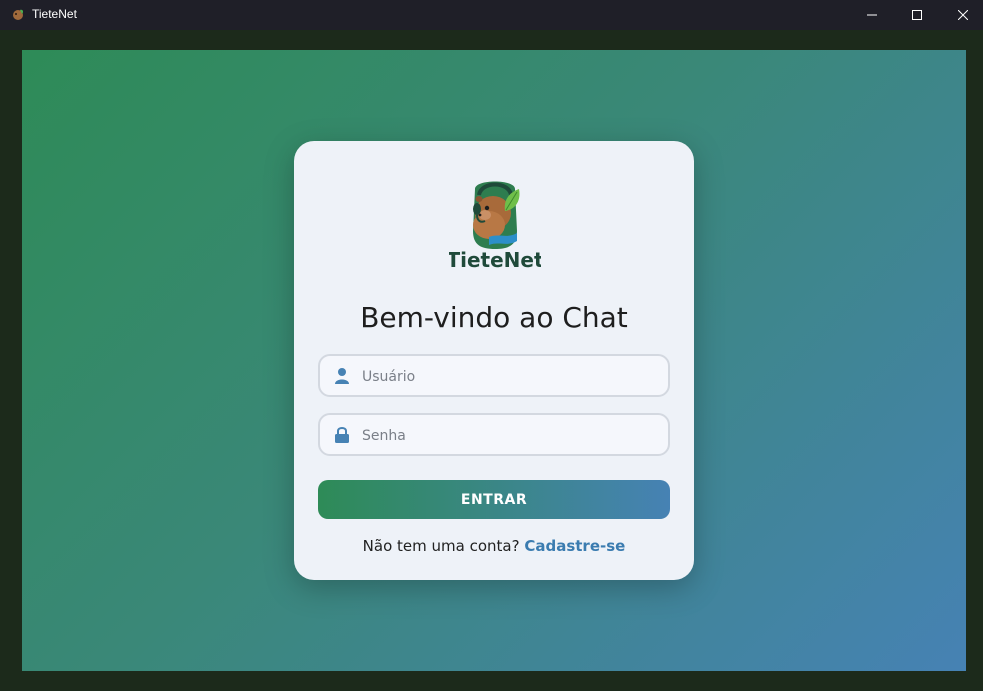  I want to click on minimize-icon, so click(872, 15).